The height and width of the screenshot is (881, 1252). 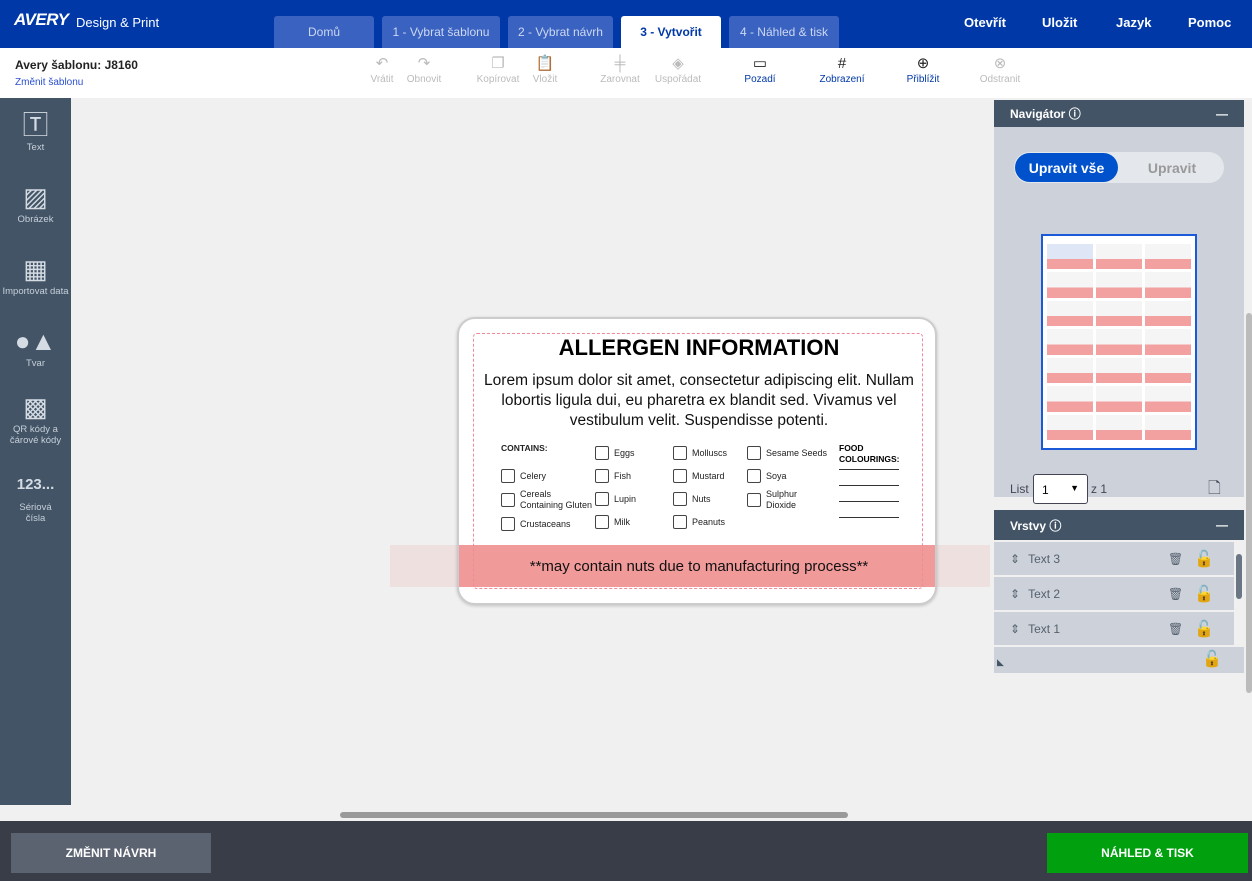 What do you see at coordinates (1045, 490) in the screenshot?
I see `sheet-value: 1` at bounding box center [1045, 490].